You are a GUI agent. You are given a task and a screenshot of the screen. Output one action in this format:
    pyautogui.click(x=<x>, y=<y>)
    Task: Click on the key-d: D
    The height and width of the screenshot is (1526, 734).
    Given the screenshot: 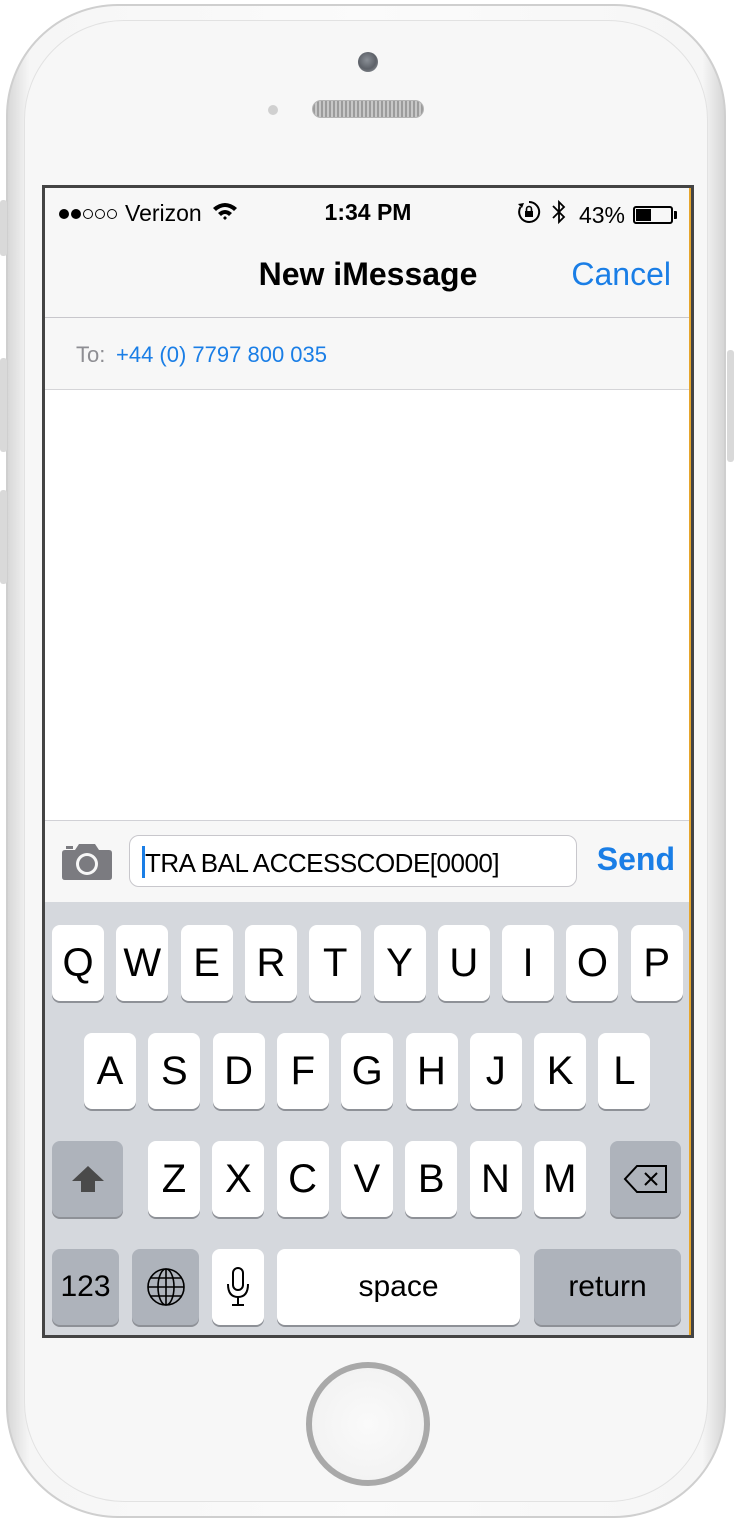 What is the action you would take?
    pyautogui.click(x=238, y=1071)
    